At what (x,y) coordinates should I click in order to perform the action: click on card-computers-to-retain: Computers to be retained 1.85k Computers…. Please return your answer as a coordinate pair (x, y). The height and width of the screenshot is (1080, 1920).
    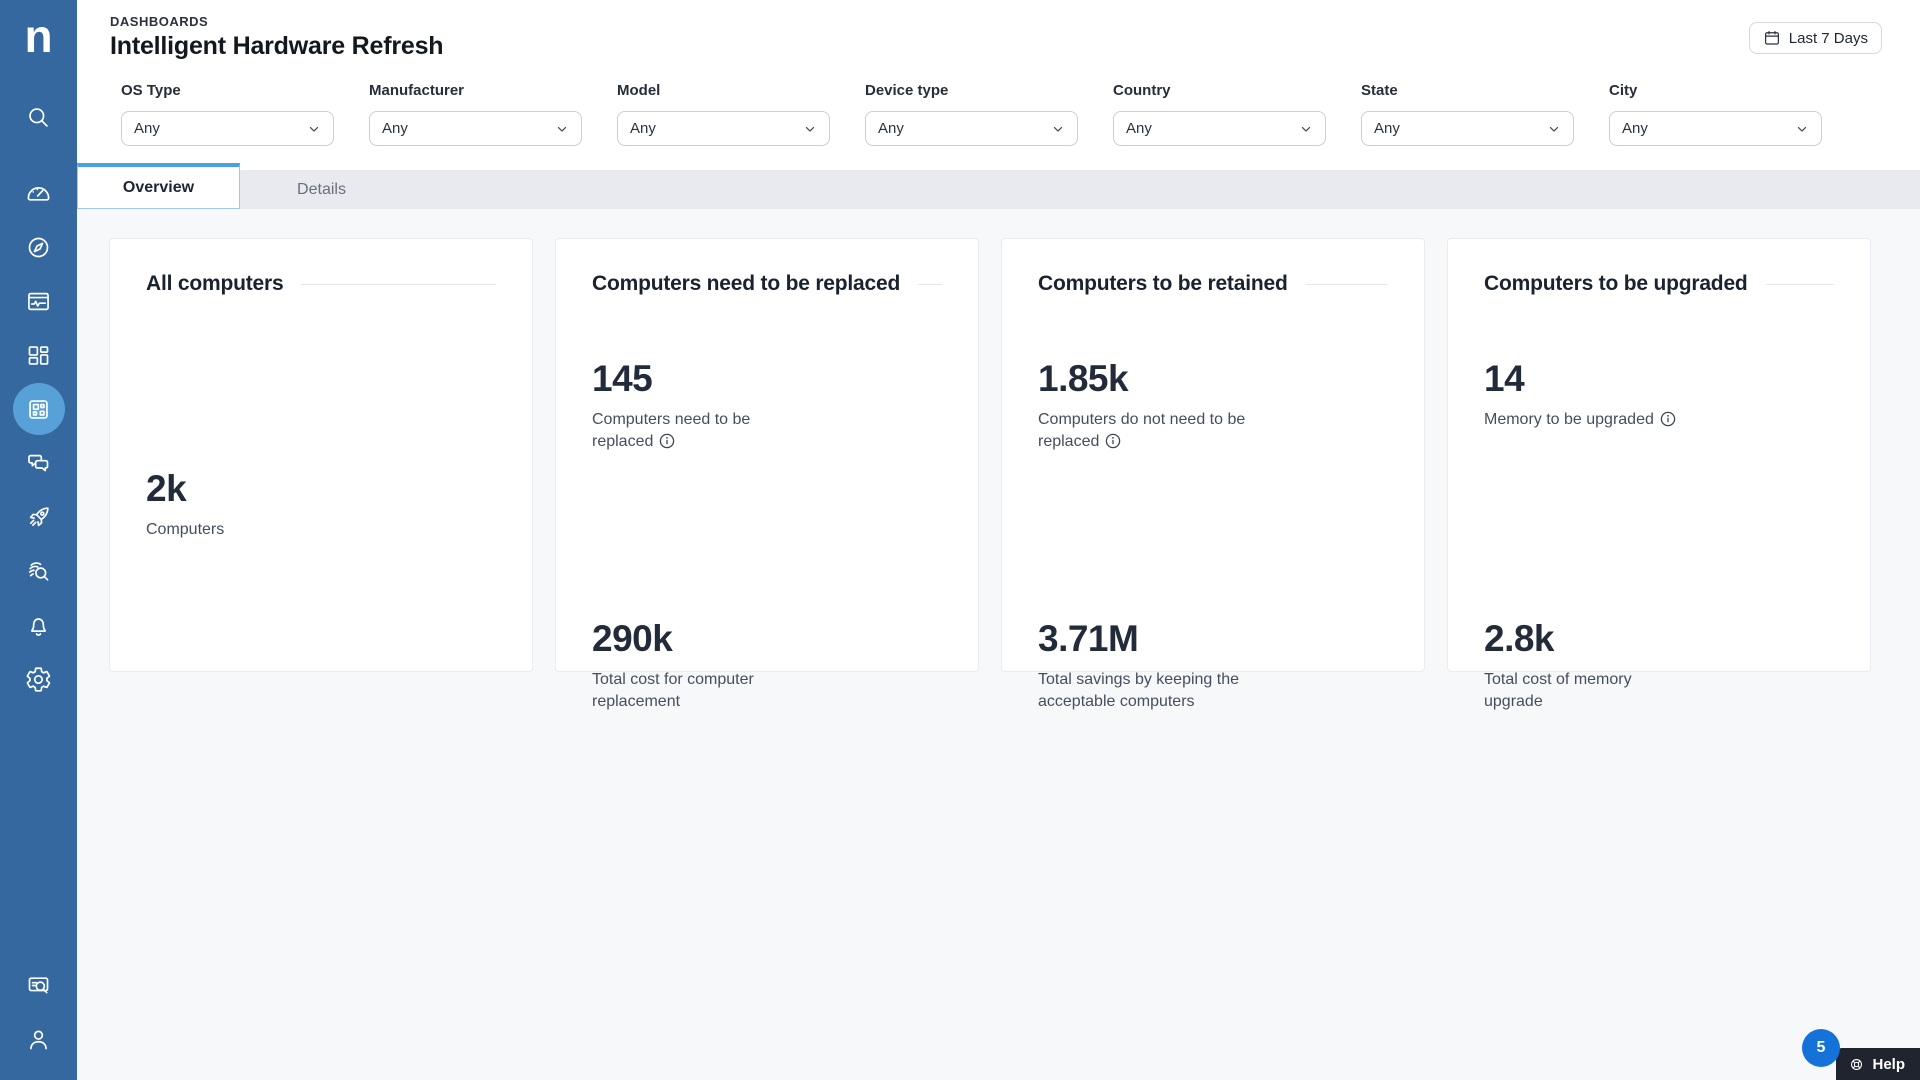
    Looking at the image, I should click on (1213, 474).